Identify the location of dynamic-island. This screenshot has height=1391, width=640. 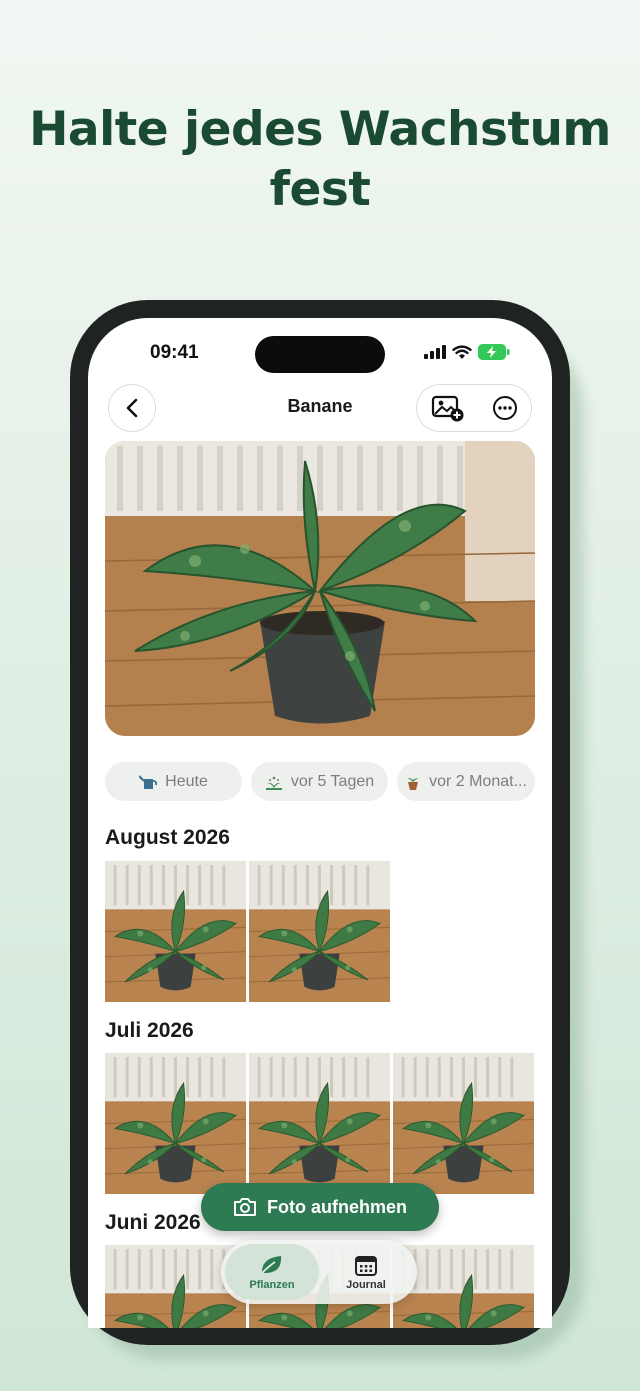
(320, 354).